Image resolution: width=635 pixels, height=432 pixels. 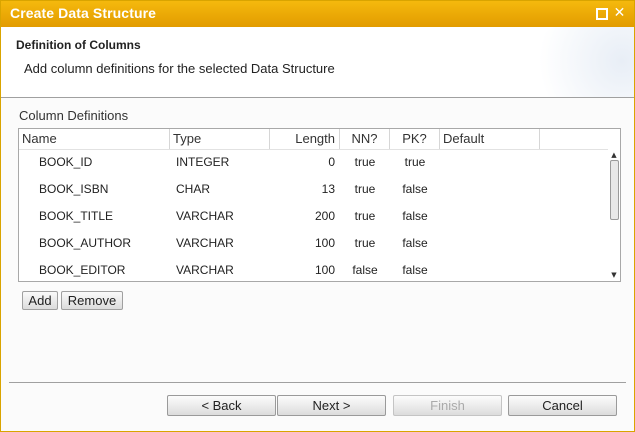 What do you see at coordinates (220, 139) in the screenshot?
I see `column-header-type: Type` at bounding box center [220, 139].